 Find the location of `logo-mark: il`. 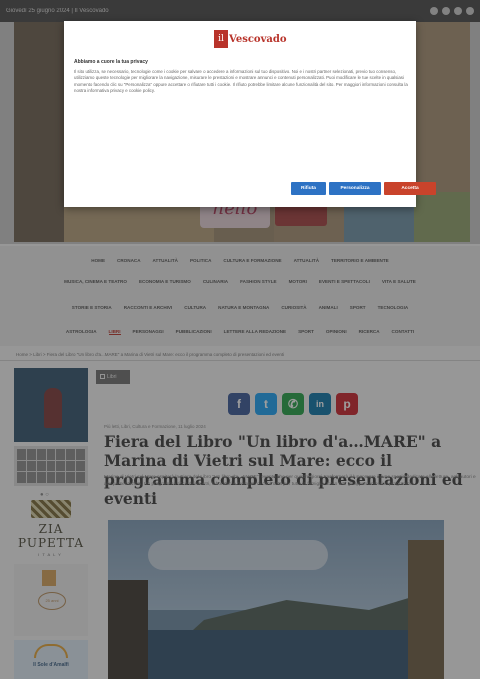

logo-mark: il is located at coordinates (221, 39).